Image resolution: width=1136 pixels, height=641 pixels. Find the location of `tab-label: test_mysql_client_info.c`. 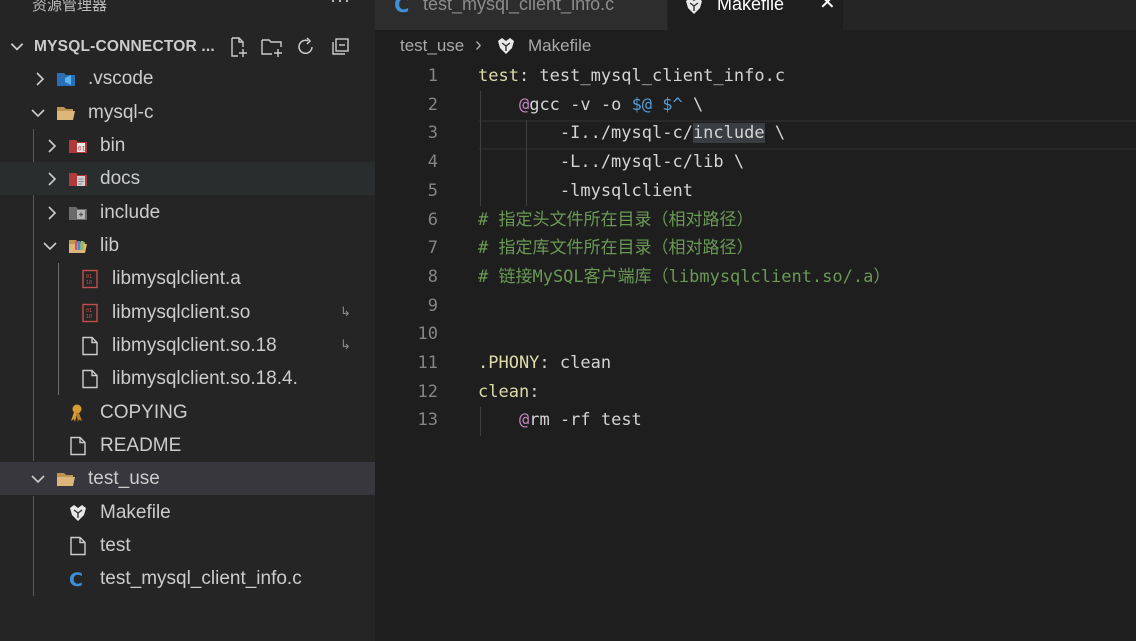

tab-label: test_mysql_client_info.c is located at coordinates (519, 7).